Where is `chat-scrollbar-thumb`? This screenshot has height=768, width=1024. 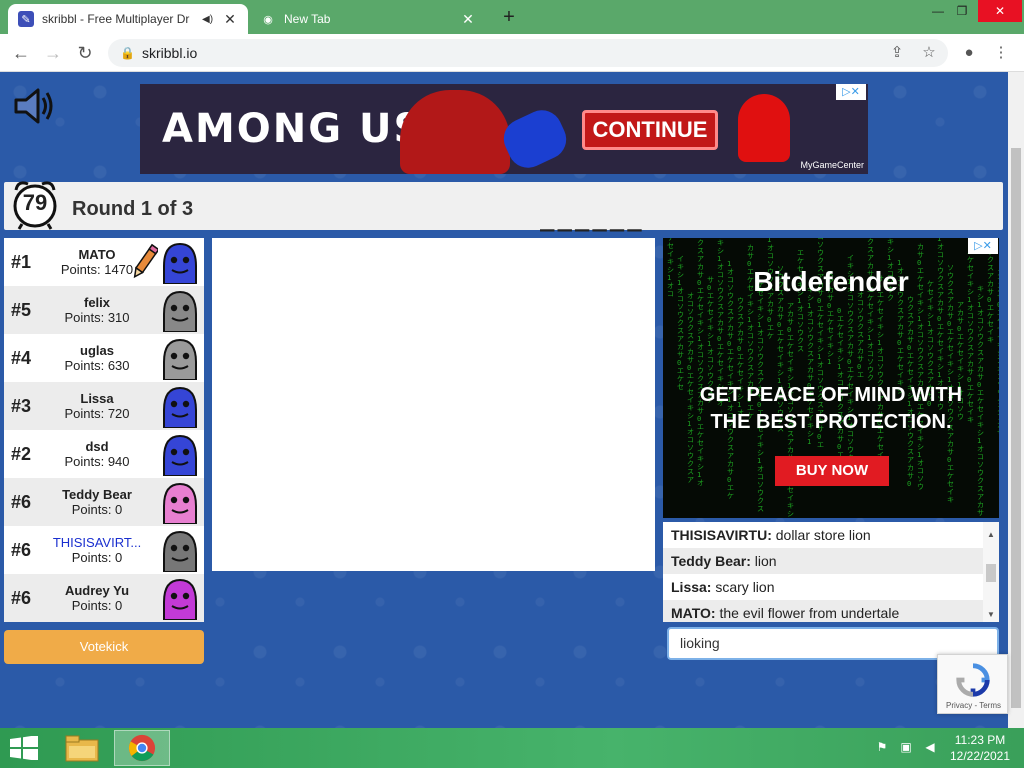 chat-scrollbar-thumb is located at coordinates (991, 573).